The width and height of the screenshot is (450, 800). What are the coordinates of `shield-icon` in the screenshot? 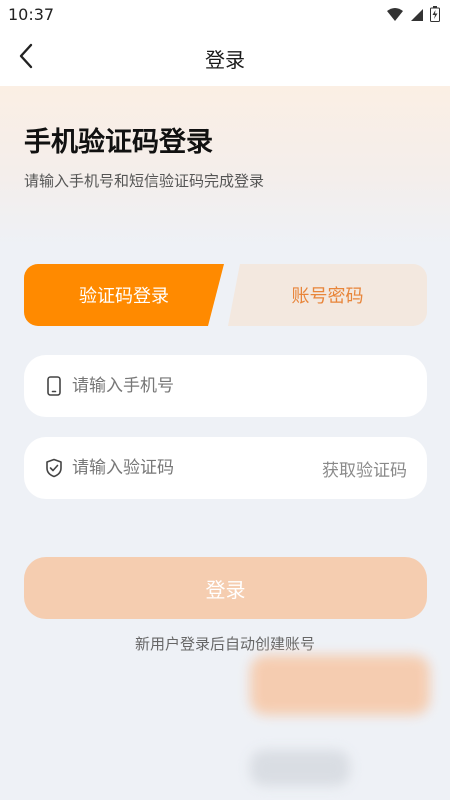 It's located at (54, 468).